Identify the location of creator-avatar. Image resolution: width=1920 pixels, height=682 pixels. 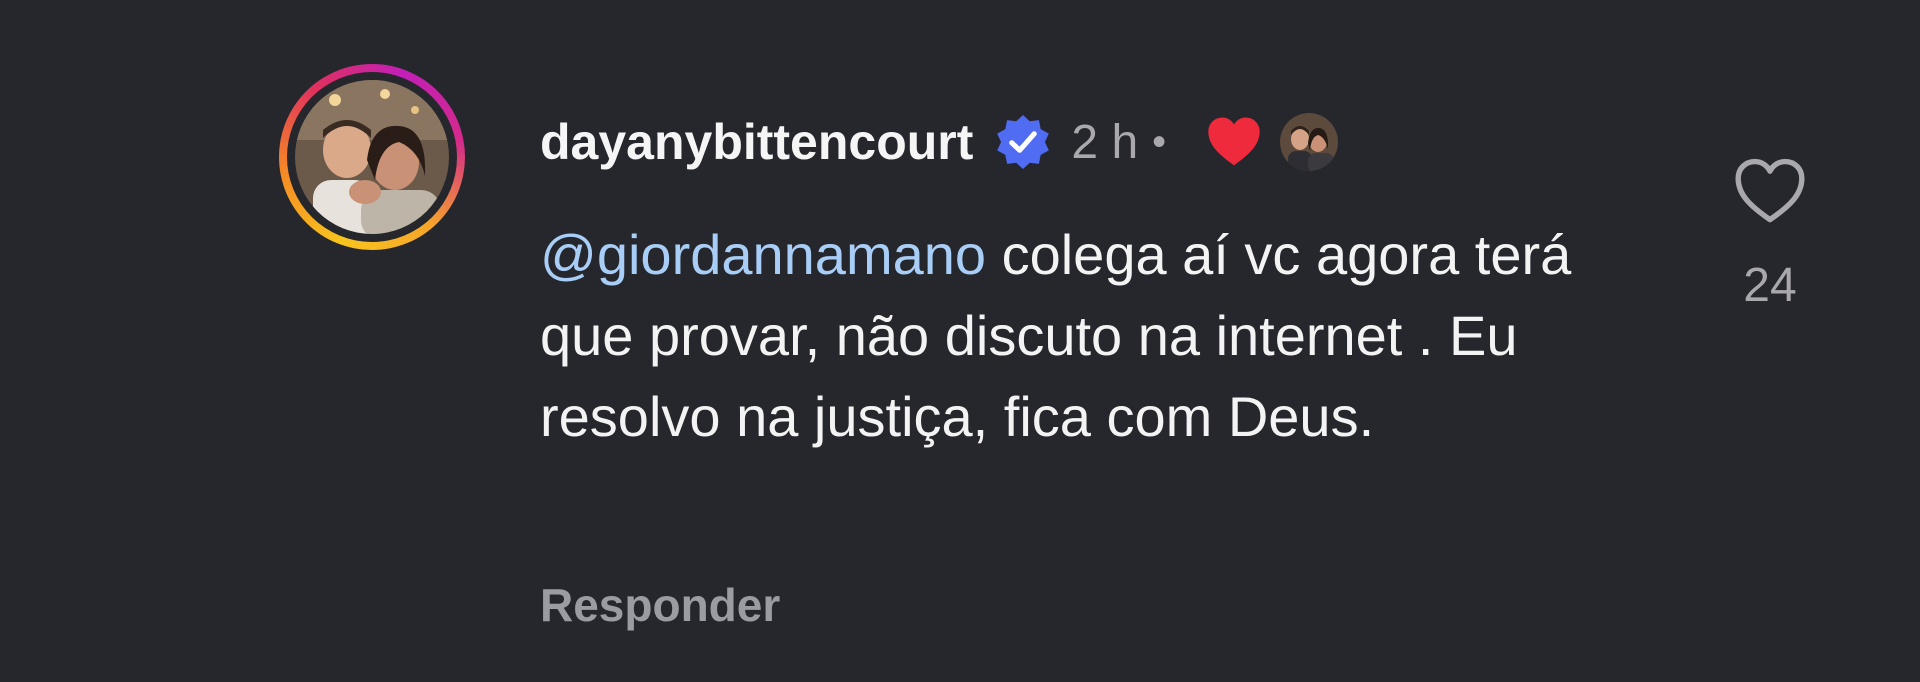
(1309, 142).